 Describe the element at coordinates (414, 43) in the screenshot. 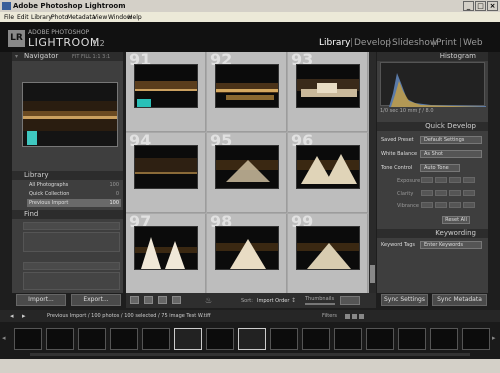

I see `module-slideshow: Slideshow` at that location.